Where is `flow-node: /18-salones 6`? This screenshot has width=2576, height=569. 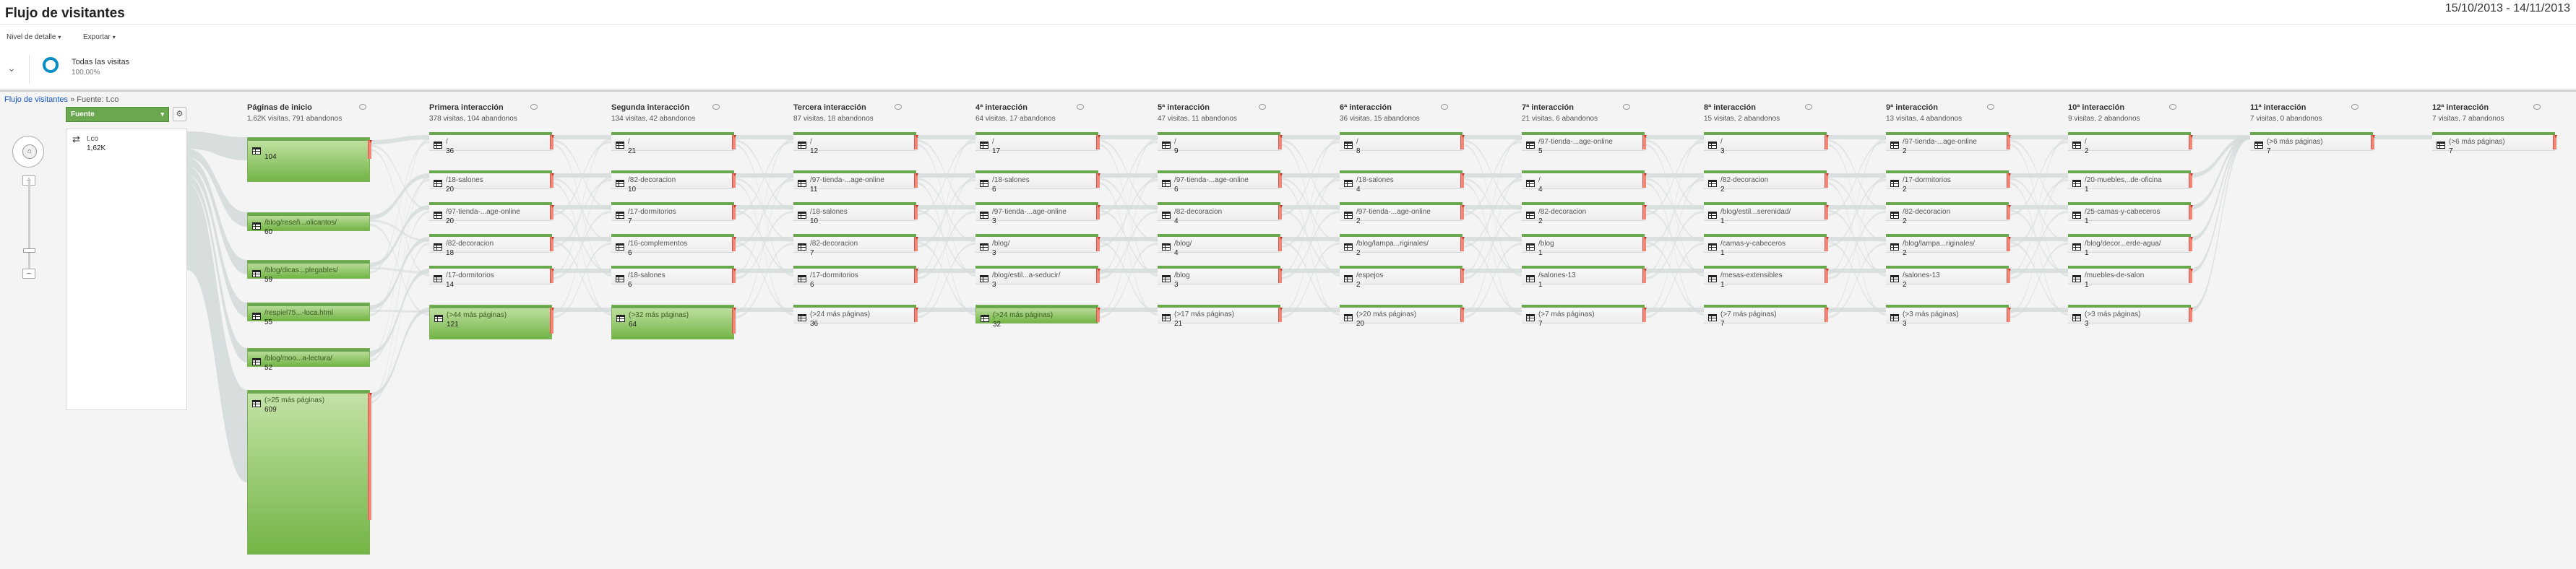 flow-node: /18-salones 6 is located at coordinates (1036, 182).